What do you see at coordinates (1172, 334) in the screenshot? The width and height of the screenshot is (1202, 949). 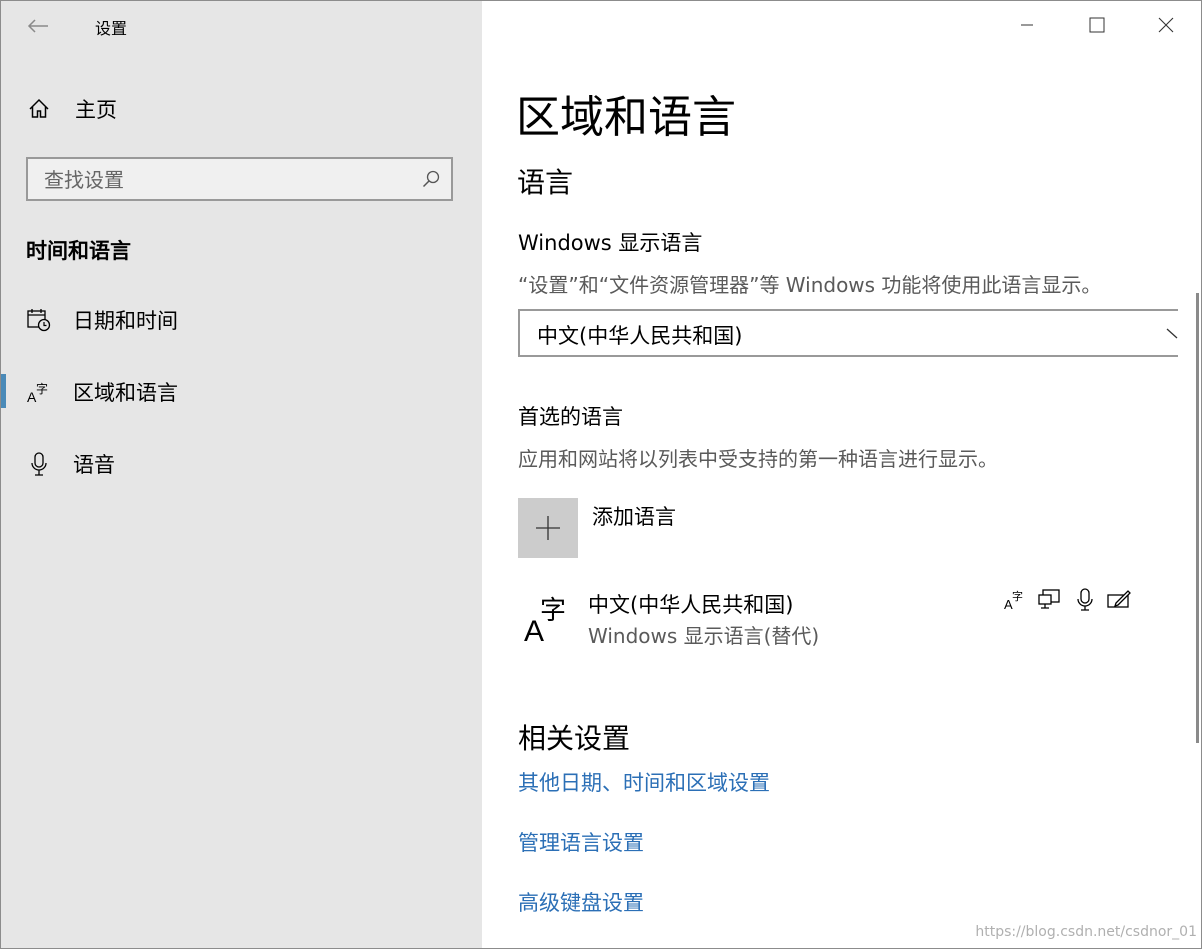 I see `chevron-down-icon` at bounding box center [1172, 334].